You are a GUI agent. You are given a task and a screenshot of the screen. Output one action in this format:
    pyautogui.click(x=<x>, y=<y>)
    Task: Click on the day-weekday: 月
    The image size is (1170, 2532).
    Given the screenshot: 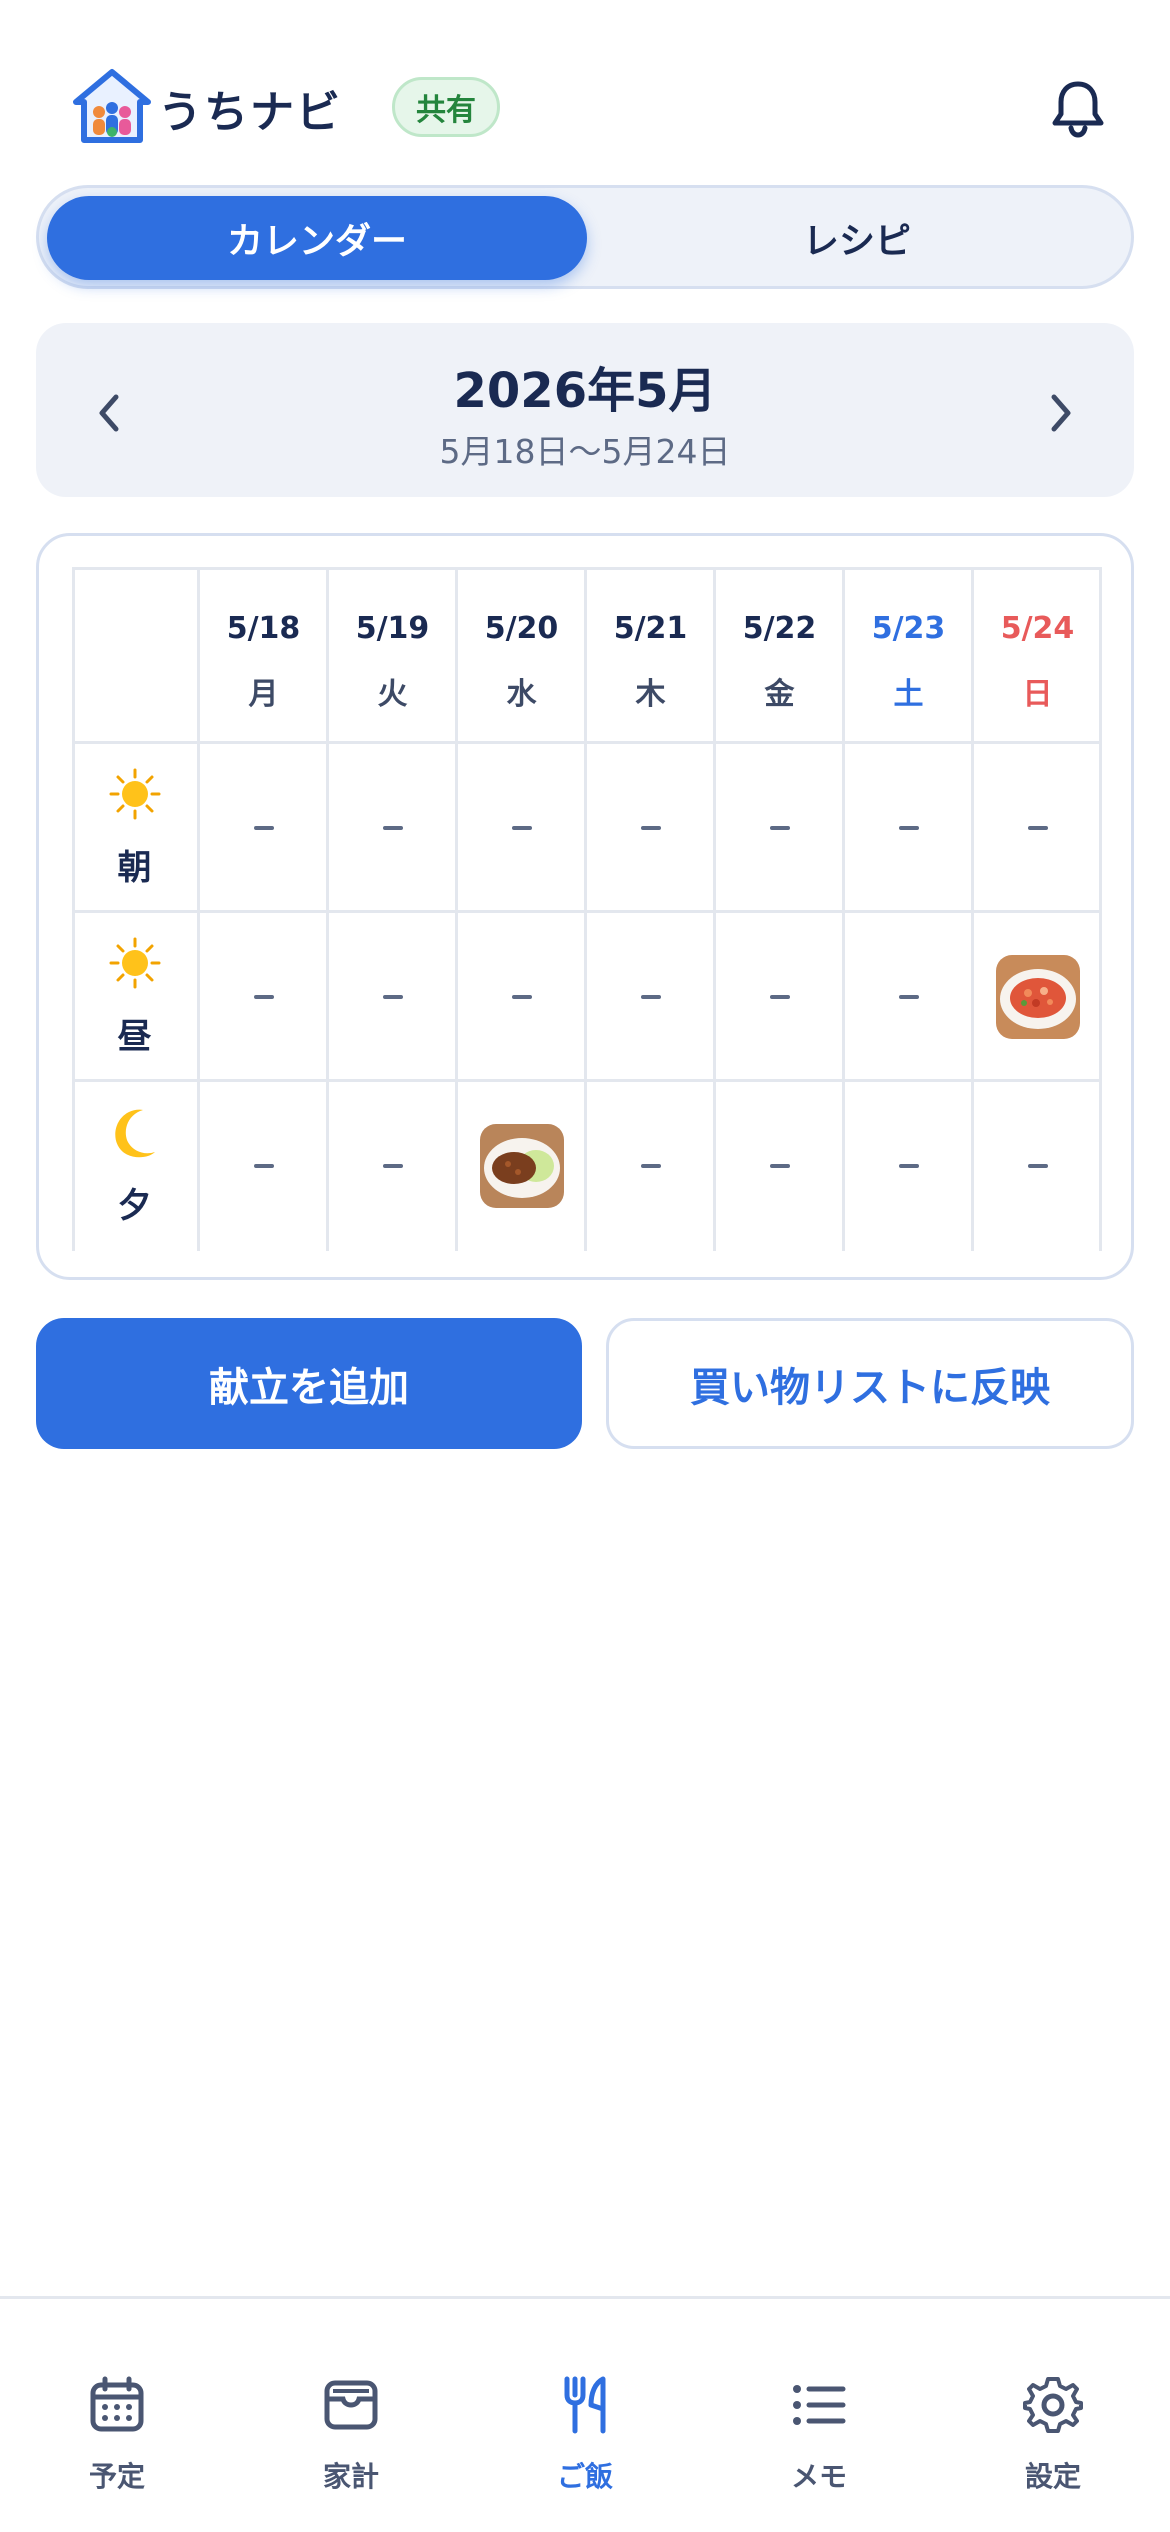 What is the action you would take?
    pyautogui.click(x=263, y=694)
    